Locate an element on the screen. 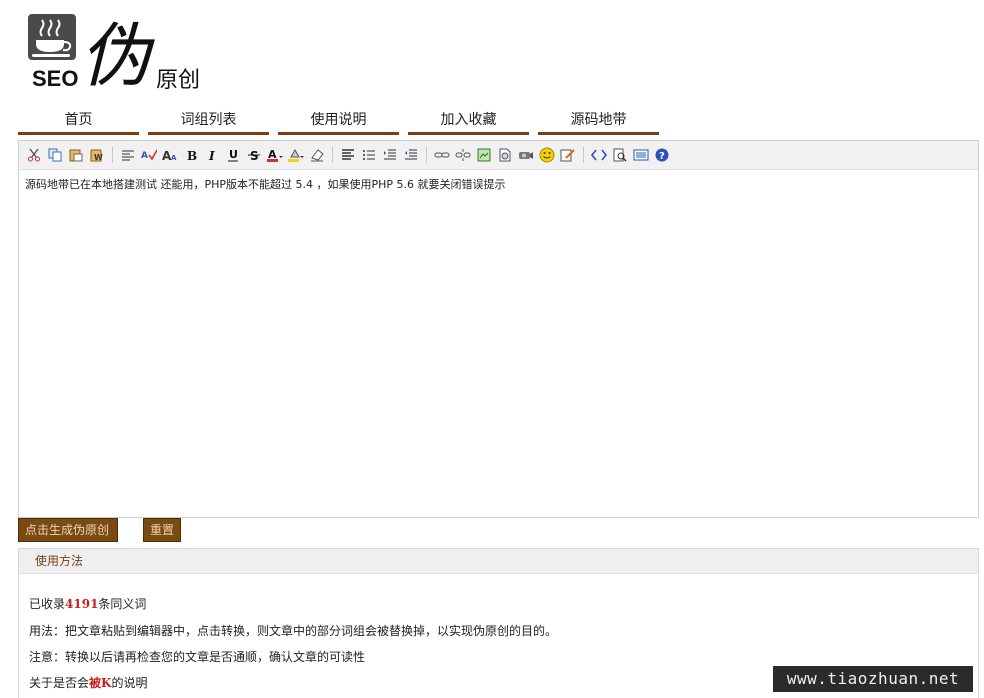 The image size is (984, 698). svg-text: I is located at coordinates (211, 155).